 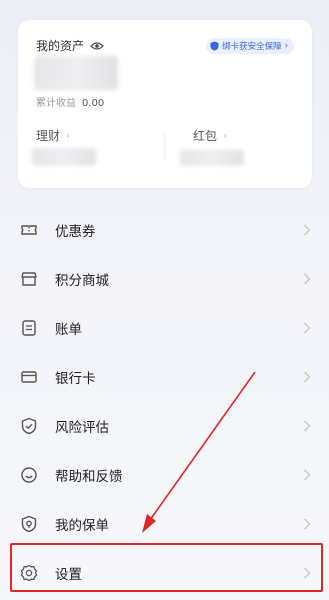 I want to click on ticket-icon, so click(x=29, y=229).